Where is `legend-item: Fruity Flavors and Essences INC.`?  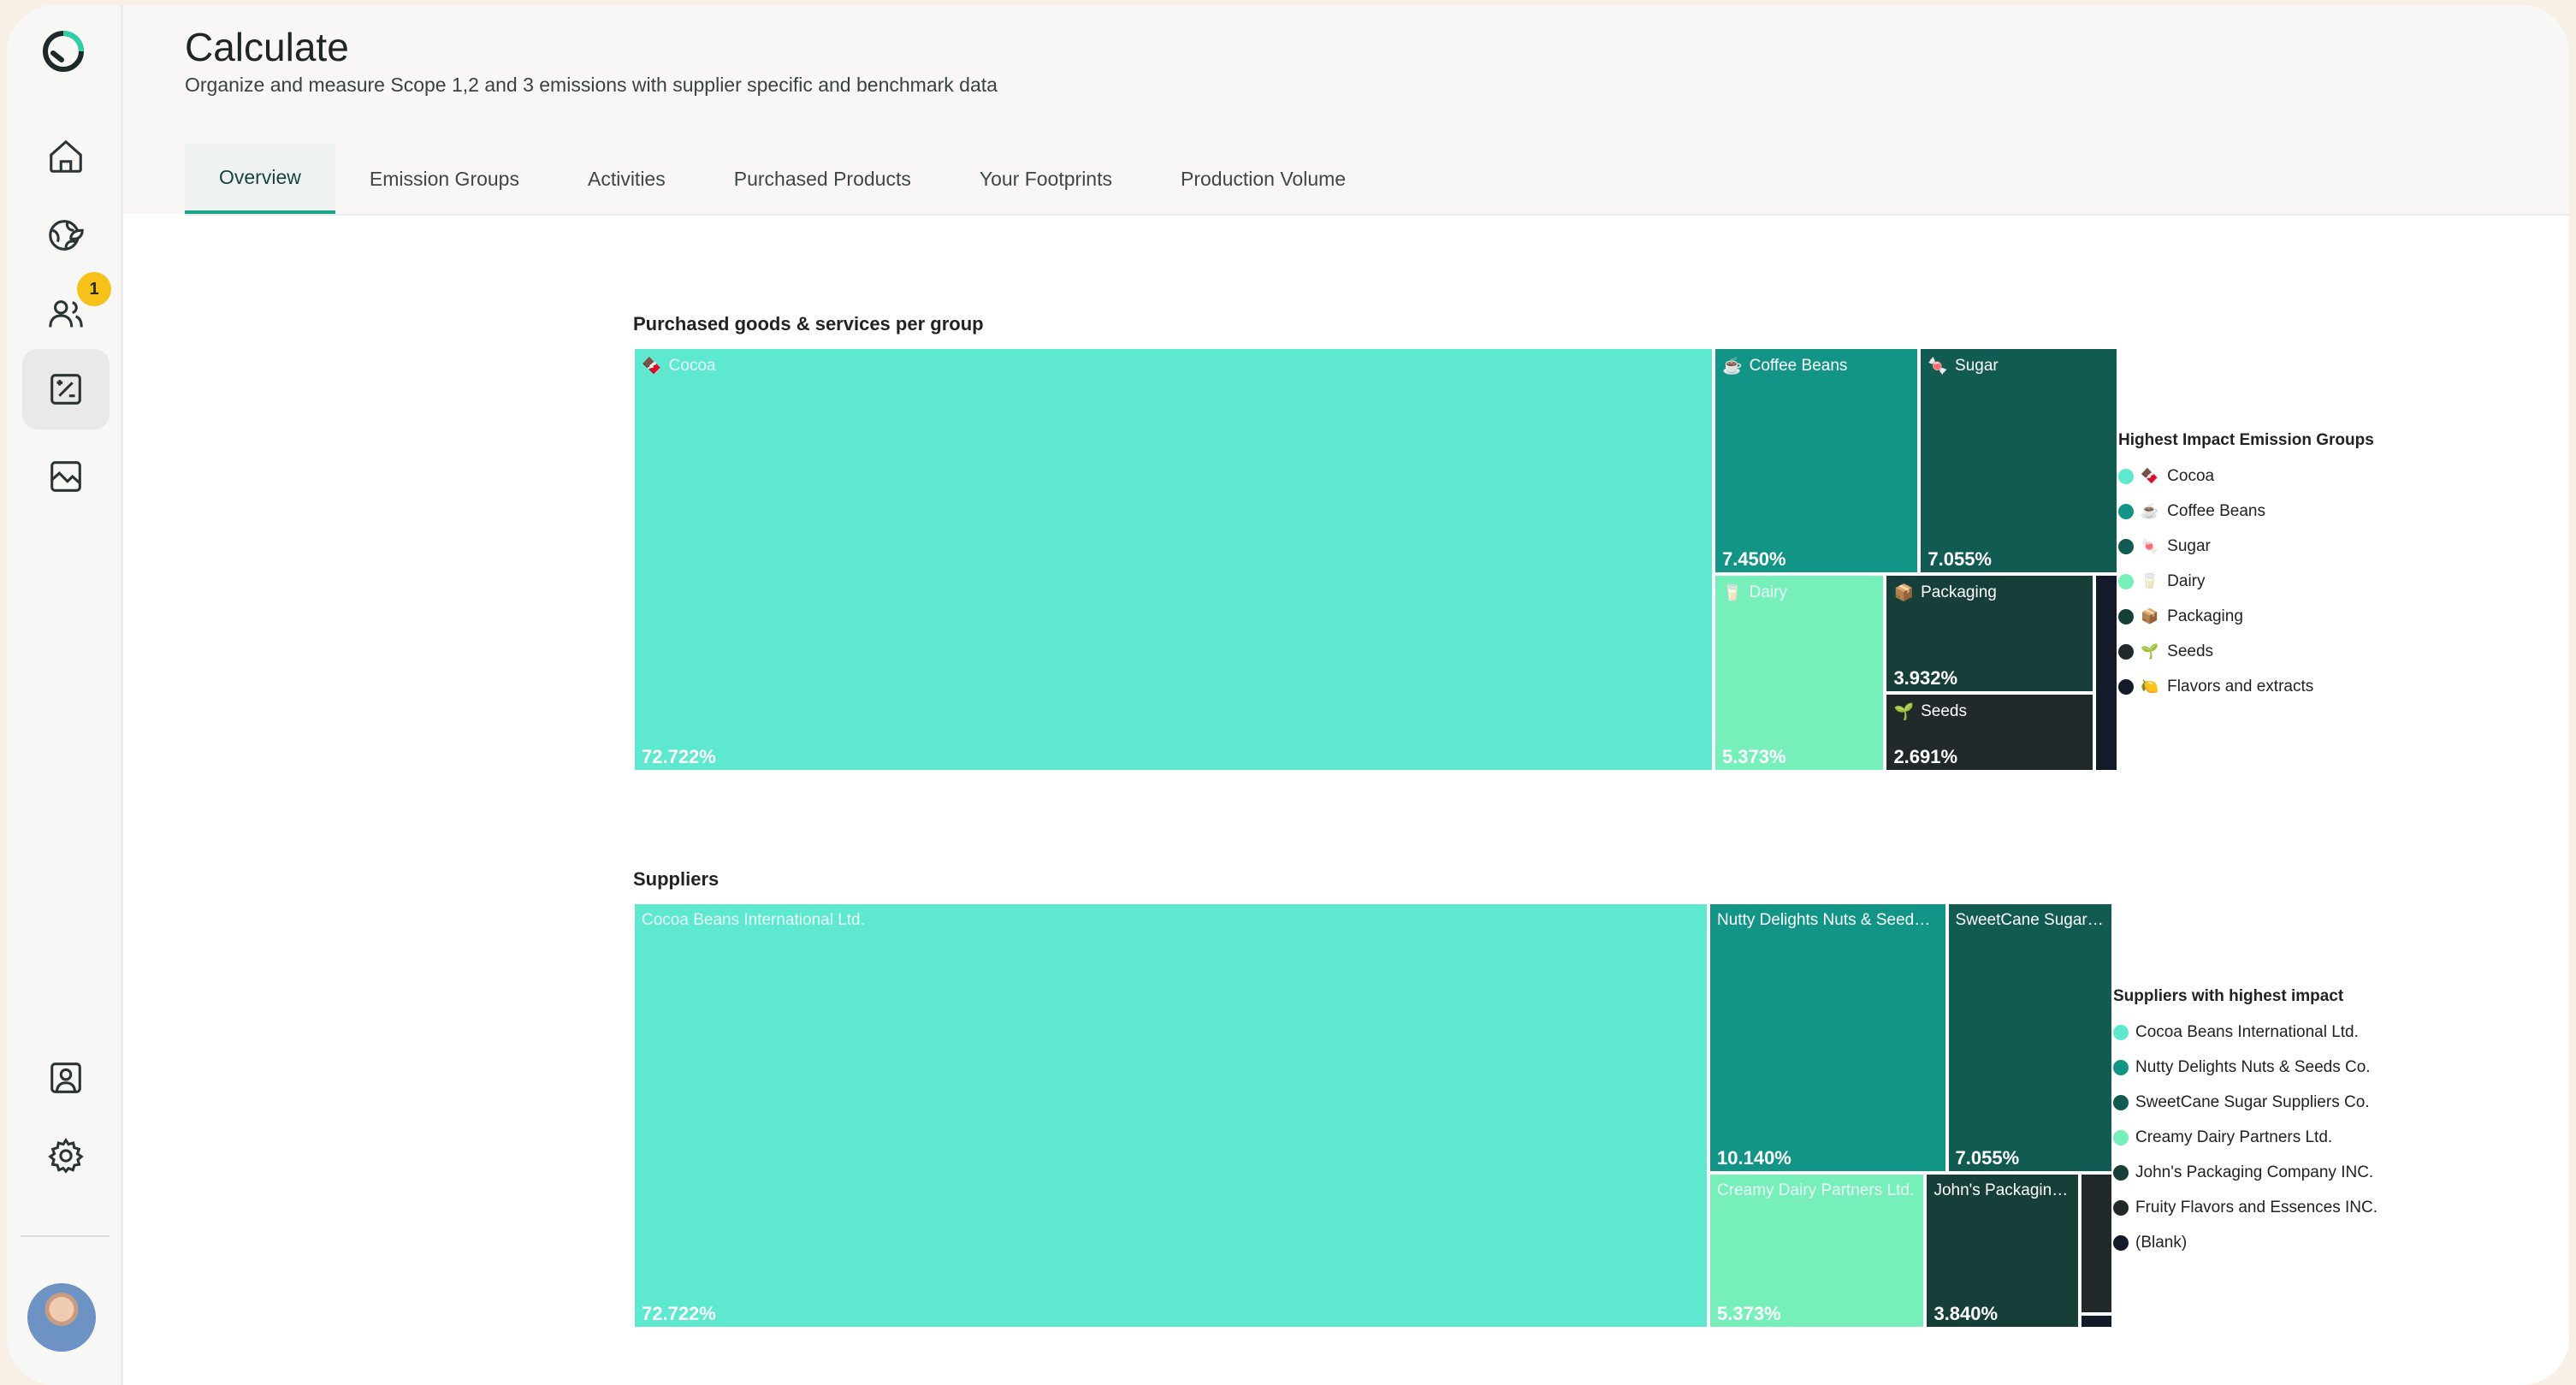 legend-item: Fruity Flavors and Essences INC. is located at coordinates (2245, 1207).